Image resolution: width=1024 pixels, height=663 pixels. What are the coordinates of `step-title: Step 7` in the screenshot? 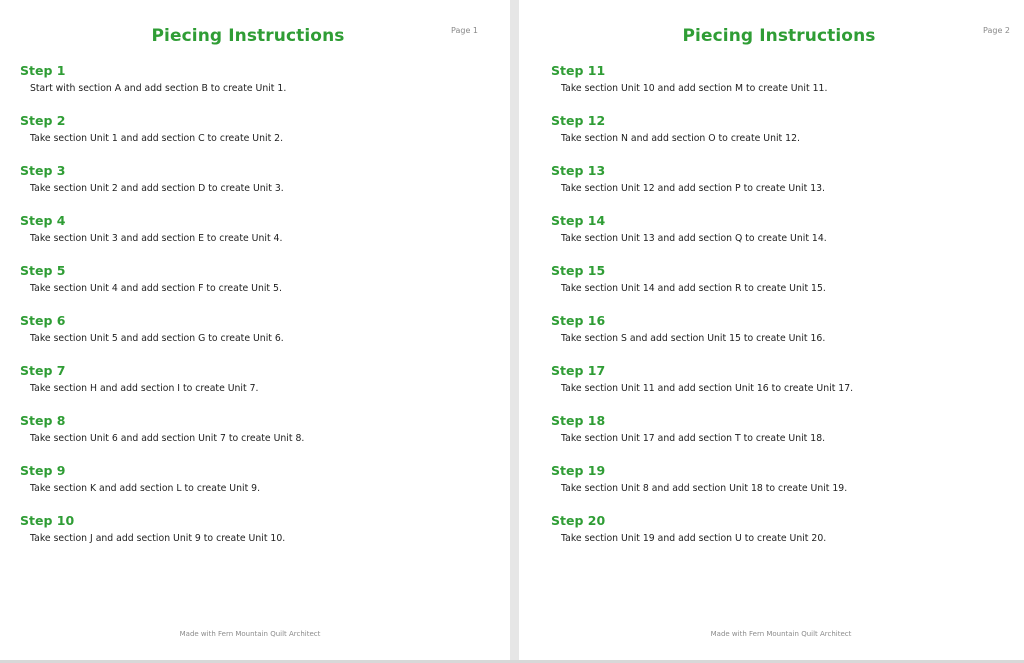 It's located at (43, 370).